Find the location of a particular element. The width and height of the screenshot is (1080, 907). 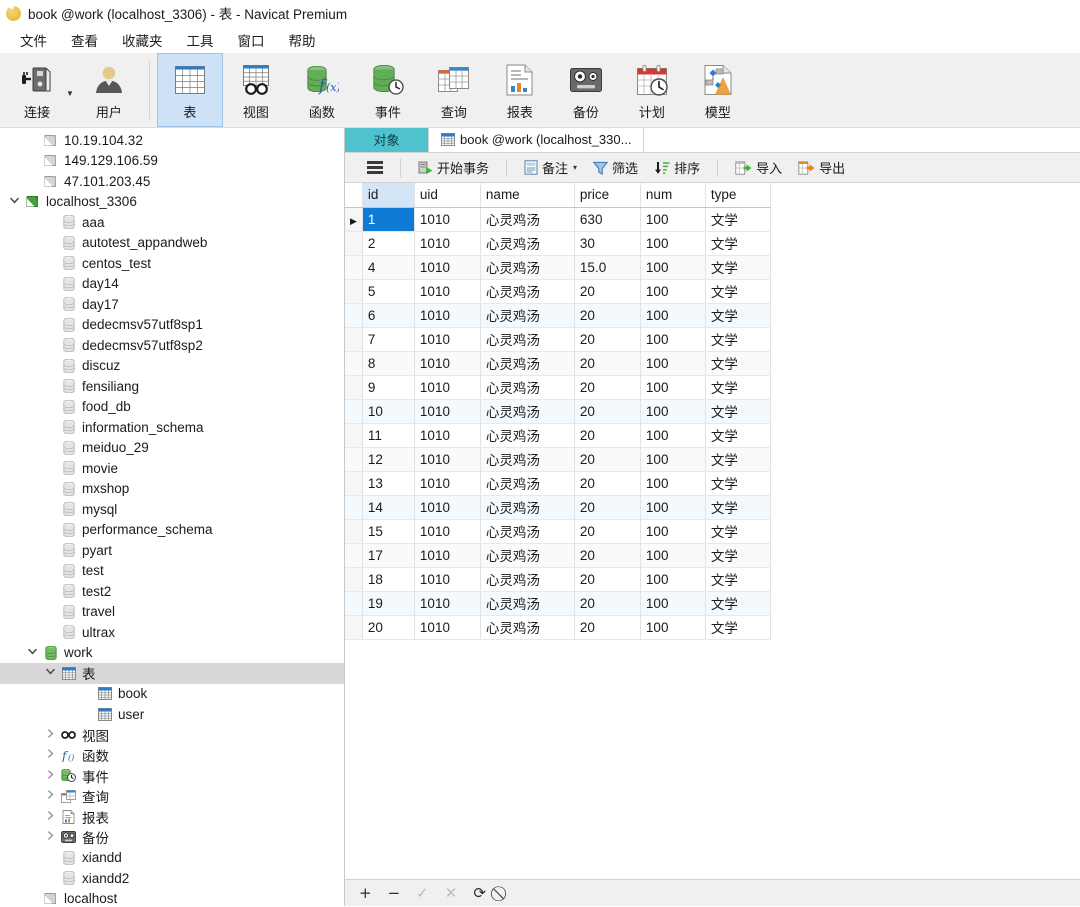

table-row: 13 1010 心灵鸡汤 20 100 文学 is located at coordinates (558, 483).